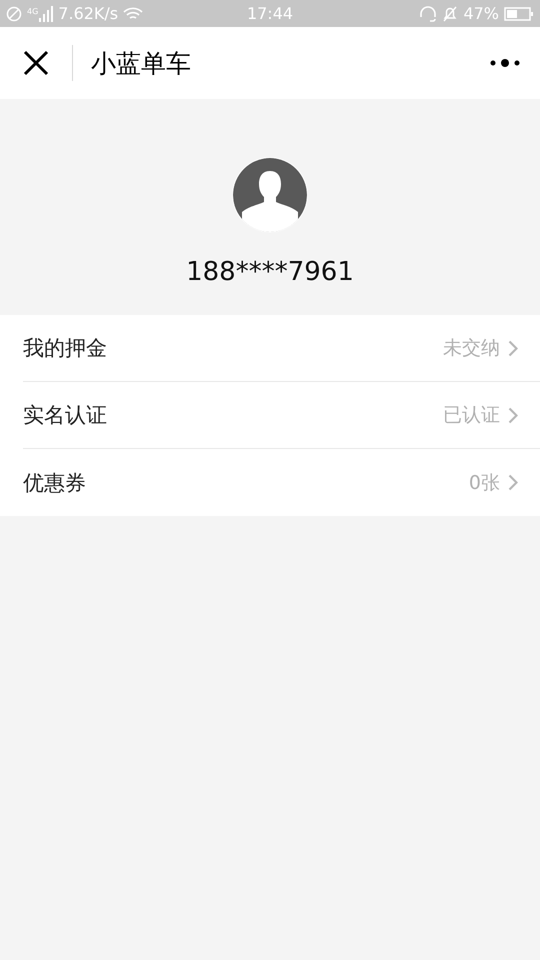 The image size is (540, 960). What do you see at coordinates (141, 64) in the screenshot?
I see `page-title: 小蓝单车` at bounding box center [141, 64].